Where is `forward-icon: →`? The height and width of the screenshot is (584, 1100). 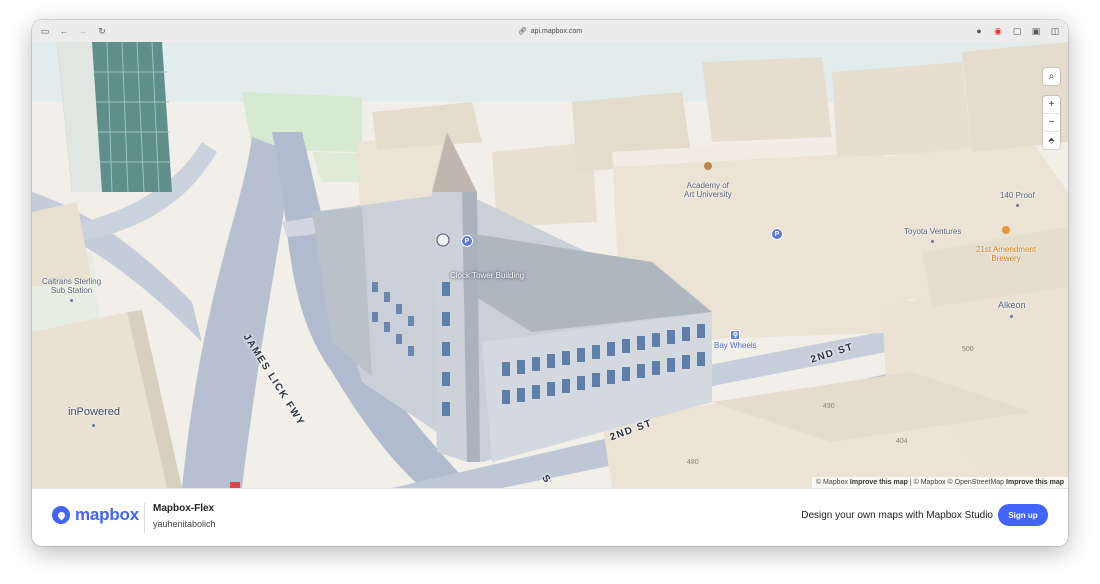 forward-icon: → is located at coordinates (83, 31).